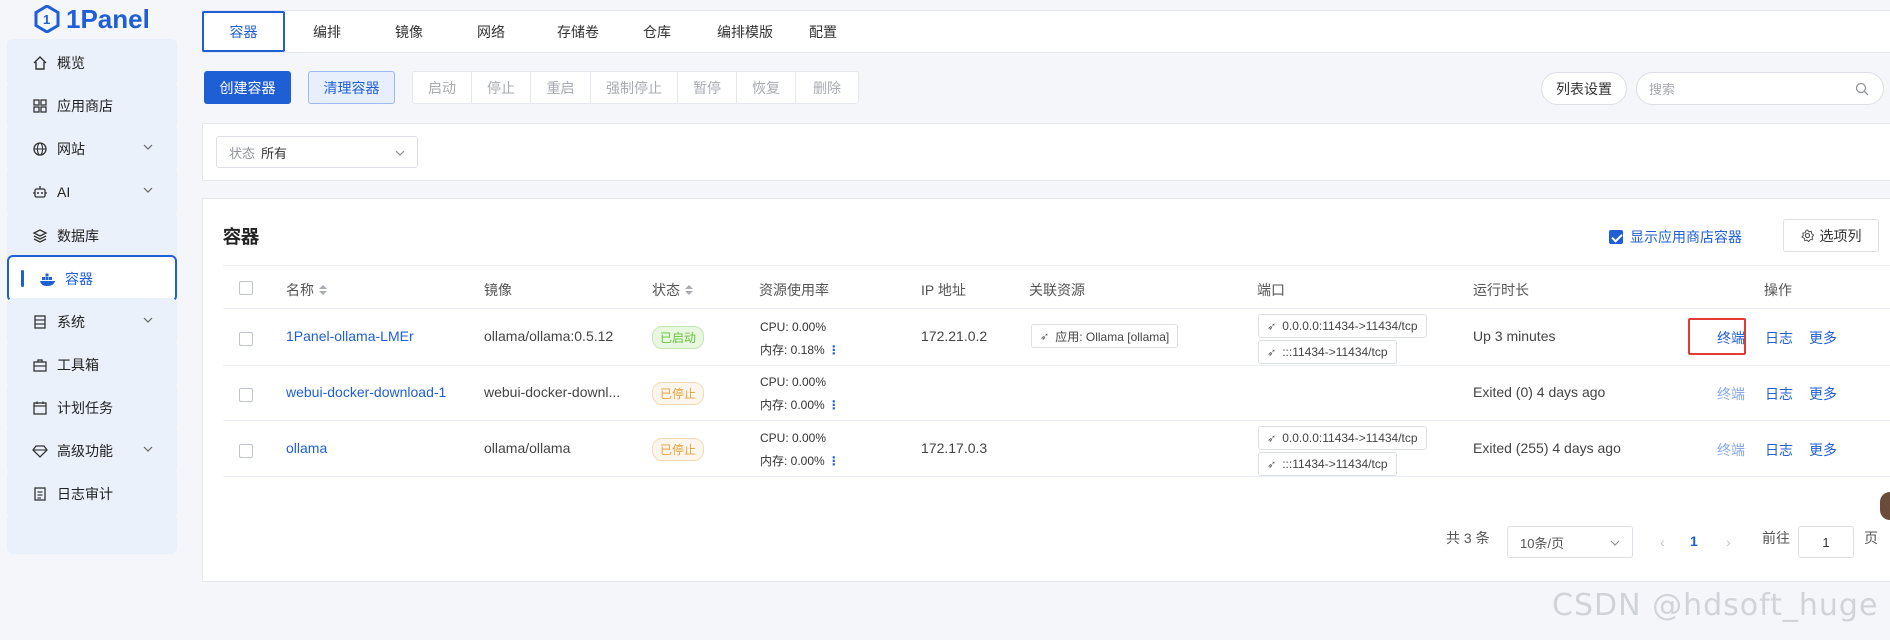 The width and height of the screenshot is (1890, 640). What do you see at coordinates (247, 87) in the screenshot?
I see `create-container-button: 创建容器` at bounding box center [247, 87].